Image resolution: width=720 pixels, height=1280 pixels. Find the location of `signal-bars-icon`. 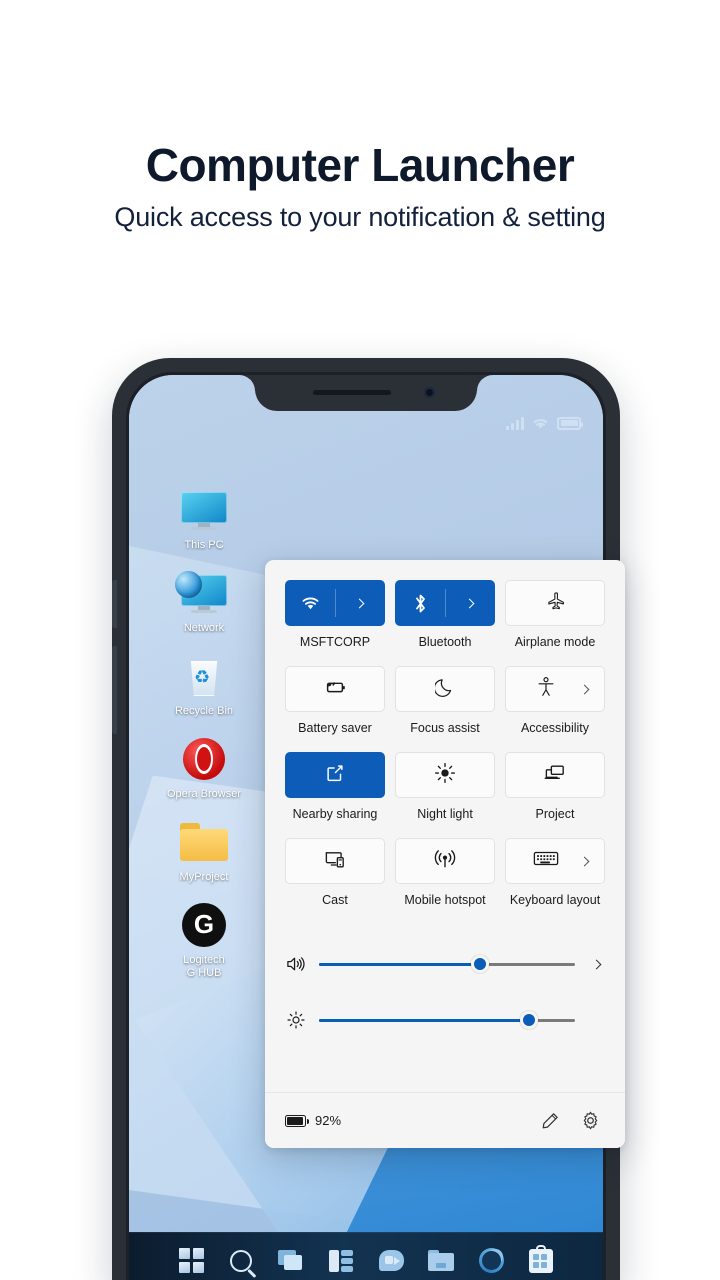

signal-bars-icon is located at coordinates (515, 423).